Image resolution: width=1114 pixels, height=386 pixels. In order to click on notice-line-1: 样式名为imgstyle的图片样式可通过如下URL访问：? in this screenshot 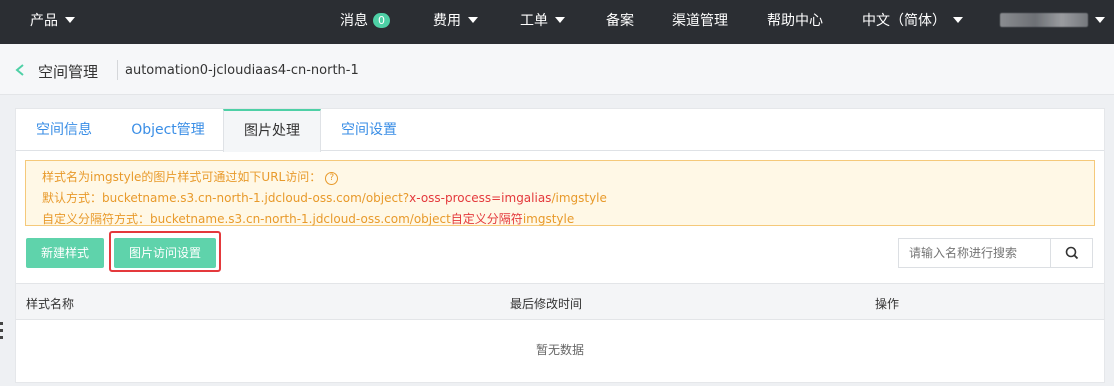, I will do `click(568, 177)`.